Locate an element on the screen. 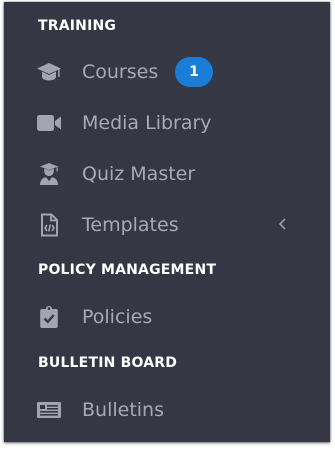 This screenshot has height=451, width=335. sidebar-item-media-library: Media Library is located at coordinates (167, 123).